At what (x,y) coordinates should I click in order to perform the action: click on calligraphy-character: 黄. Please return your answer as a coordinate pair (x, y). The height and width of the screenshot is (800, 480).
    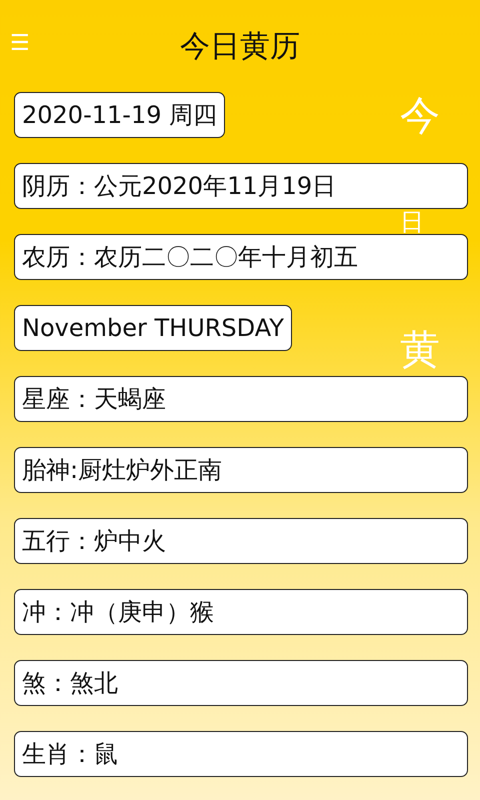
    Looking at the image, I should click on (420, 350).